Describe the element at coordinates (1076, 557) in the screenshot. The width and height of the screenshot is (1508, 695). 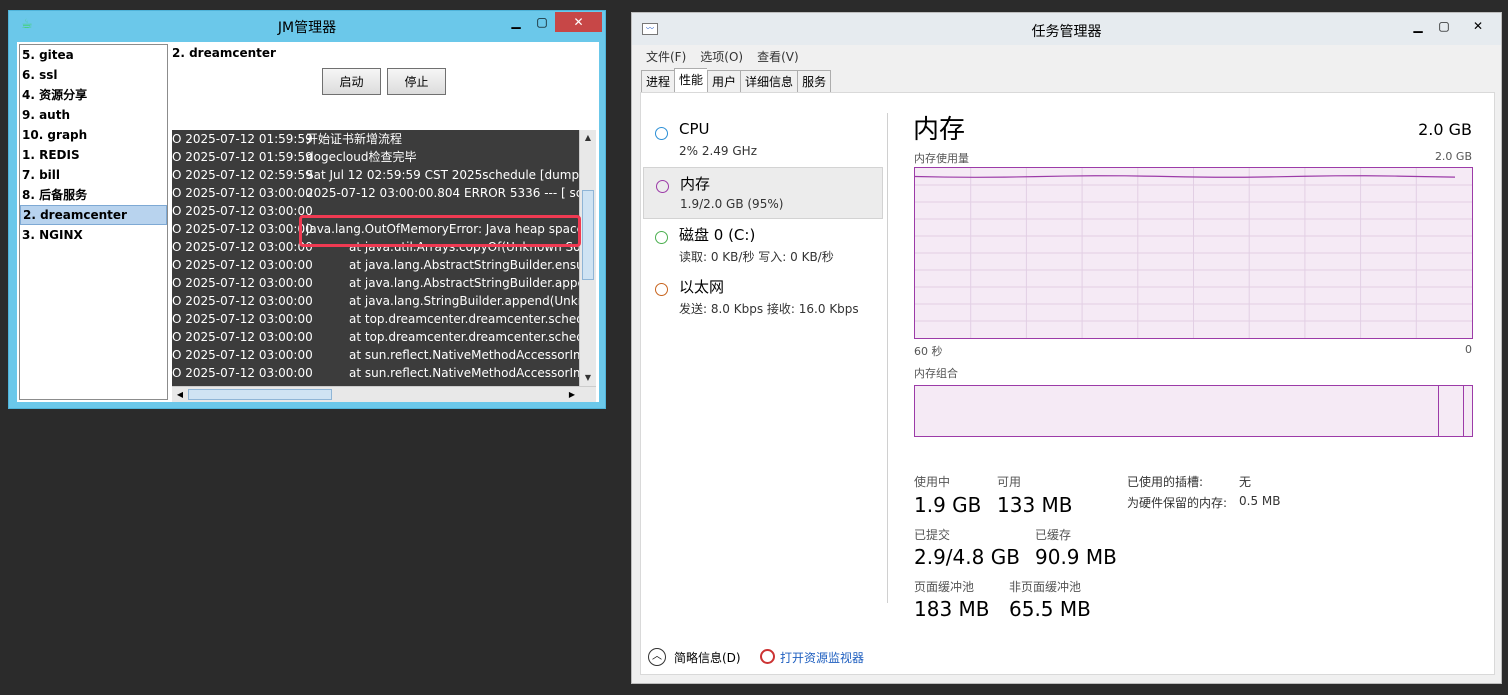
I see `cached-value: 90.9 MB` at that location.